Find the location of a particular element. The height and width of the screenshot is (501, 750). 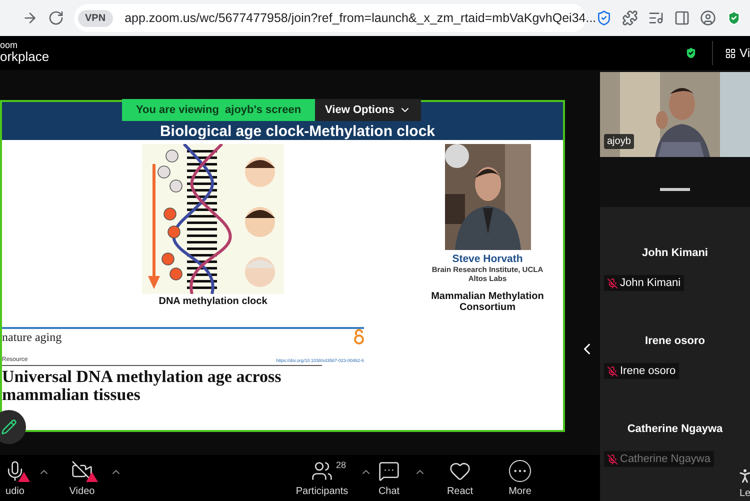

viewing-banner: You are viewing ajoyb's screen is located at coordinates (219, 110).